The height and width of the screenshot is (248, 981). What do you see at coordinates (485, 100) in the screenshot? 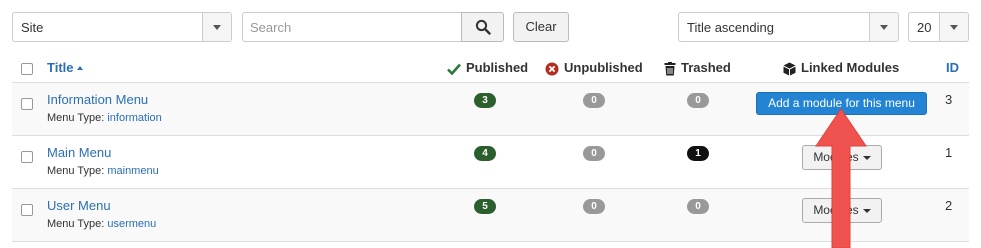
I see `published-count-badge: 3` at bounding box center [485, 100].